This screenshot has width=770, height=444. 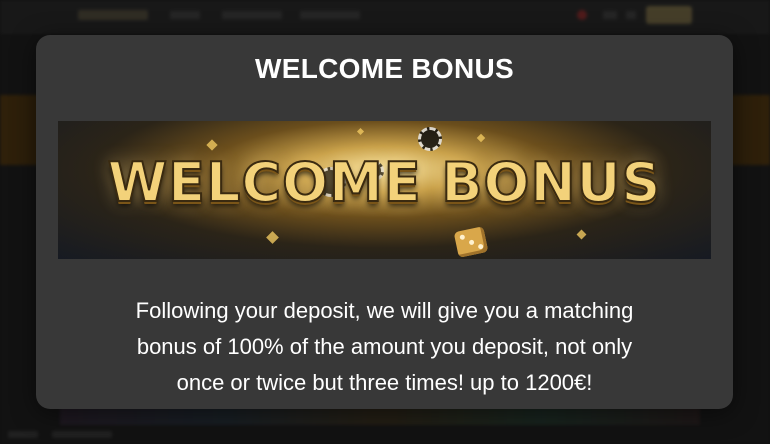 What do you see at coordinates (430, 139) in the screenshot?
I see `casino-chip-icon` at bounding box center [430, 139].